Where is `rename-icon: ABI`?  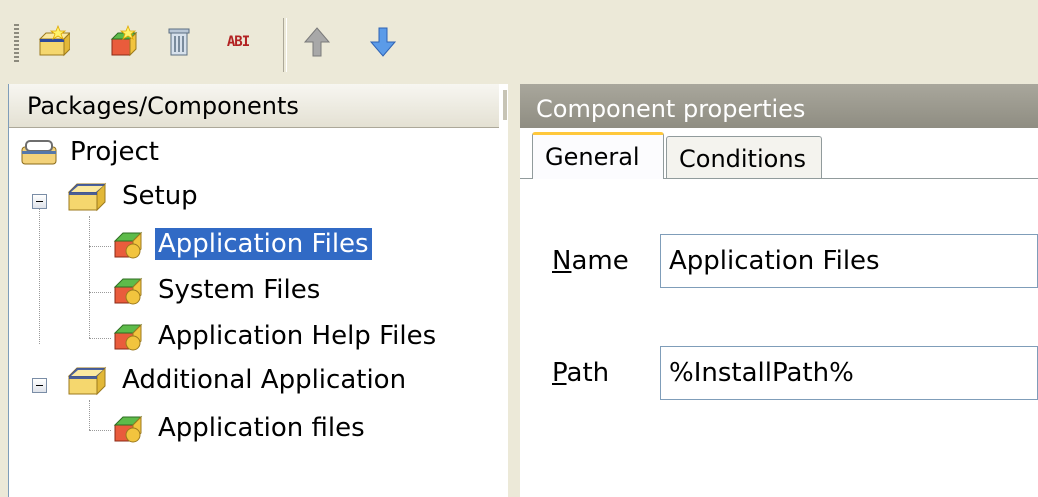
rename-icon: ABI is located at coordinates (238, 42).